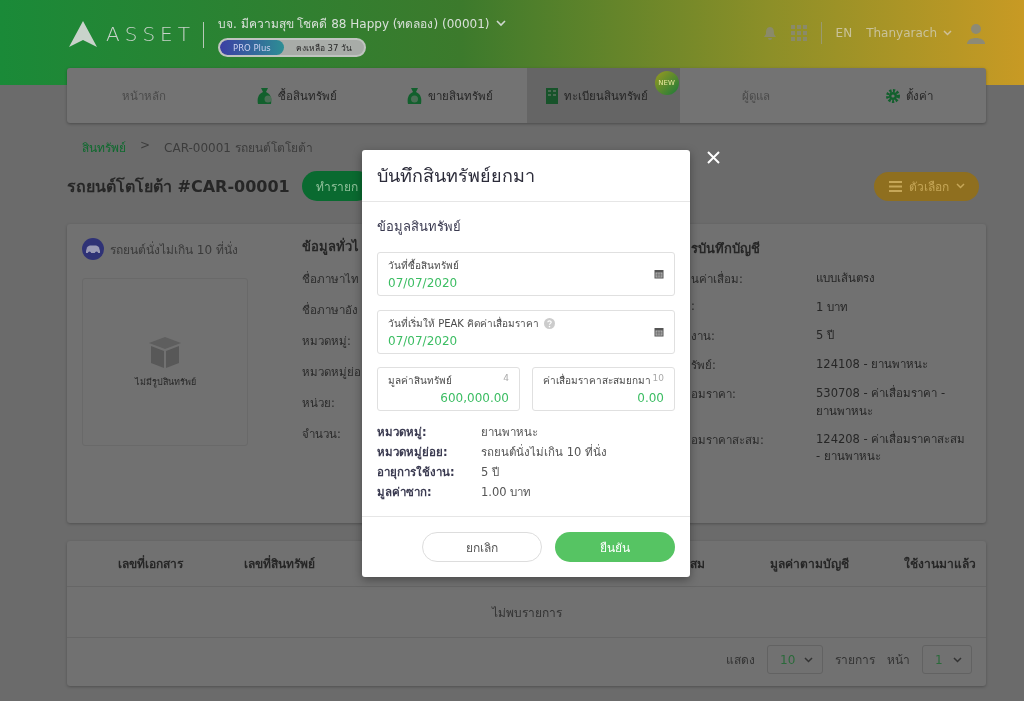  I want to click on field-label: รัพย์:, so click(704, 366).